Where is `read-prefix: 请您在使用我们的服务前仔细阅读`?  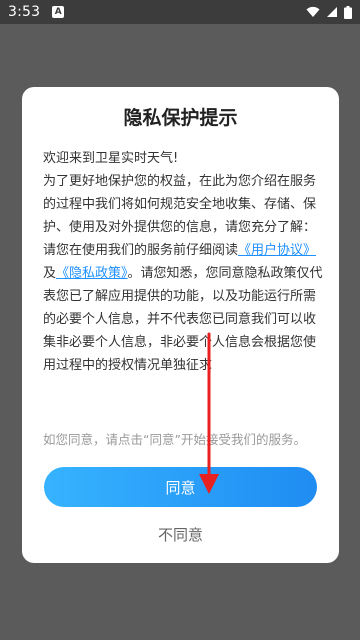 read-prefix: 请您在使用我们的服务前仔细阅读 is located at coordinates (141, 250).